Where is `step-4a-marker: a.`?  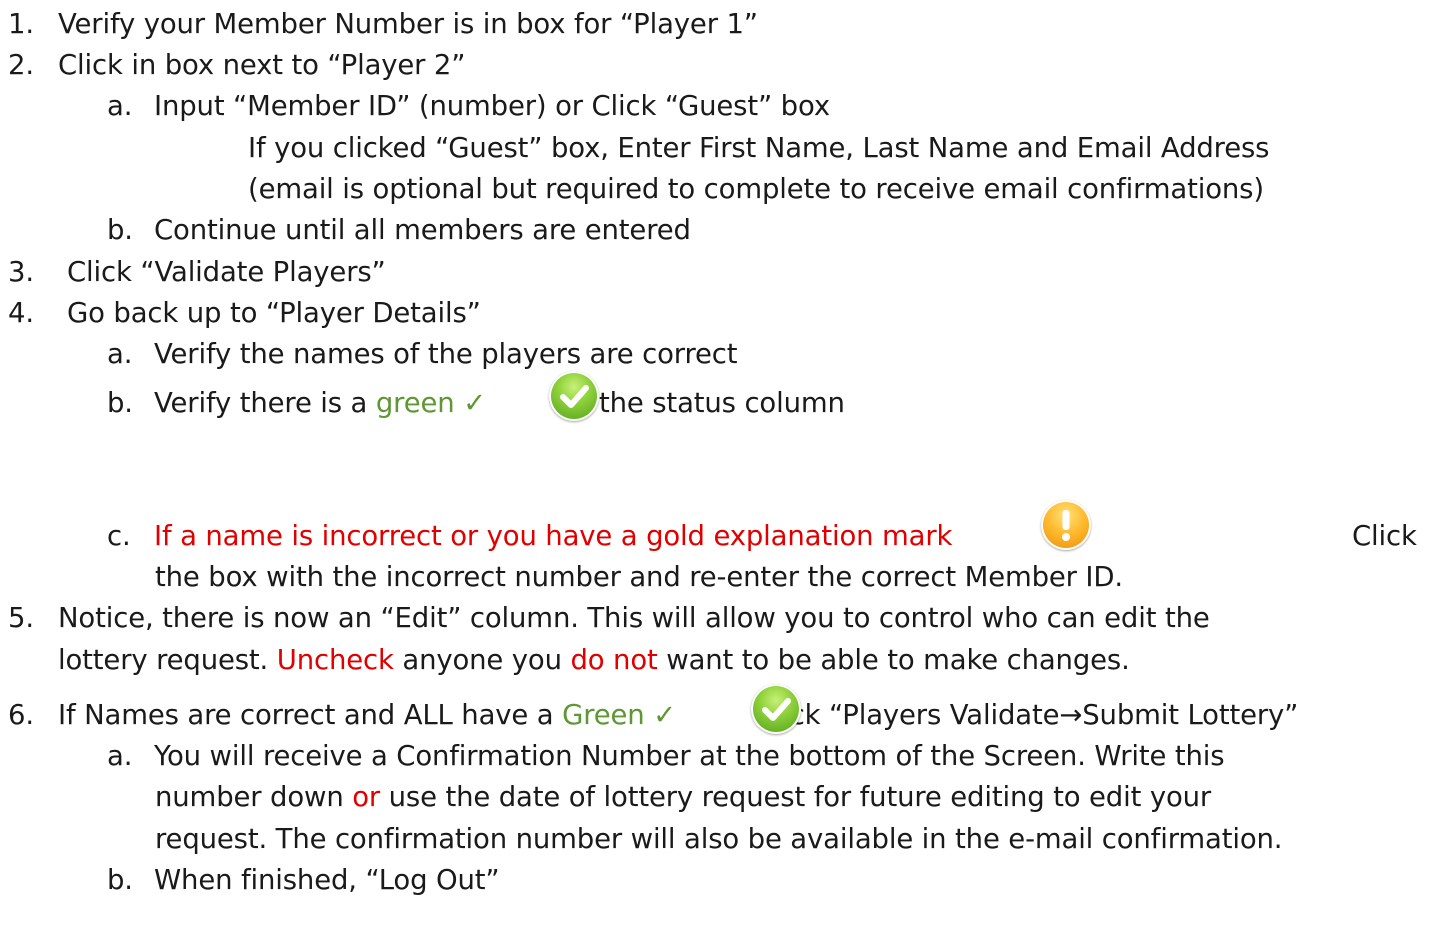
step-4a-marker: a. is located at coordinates (120, 354).